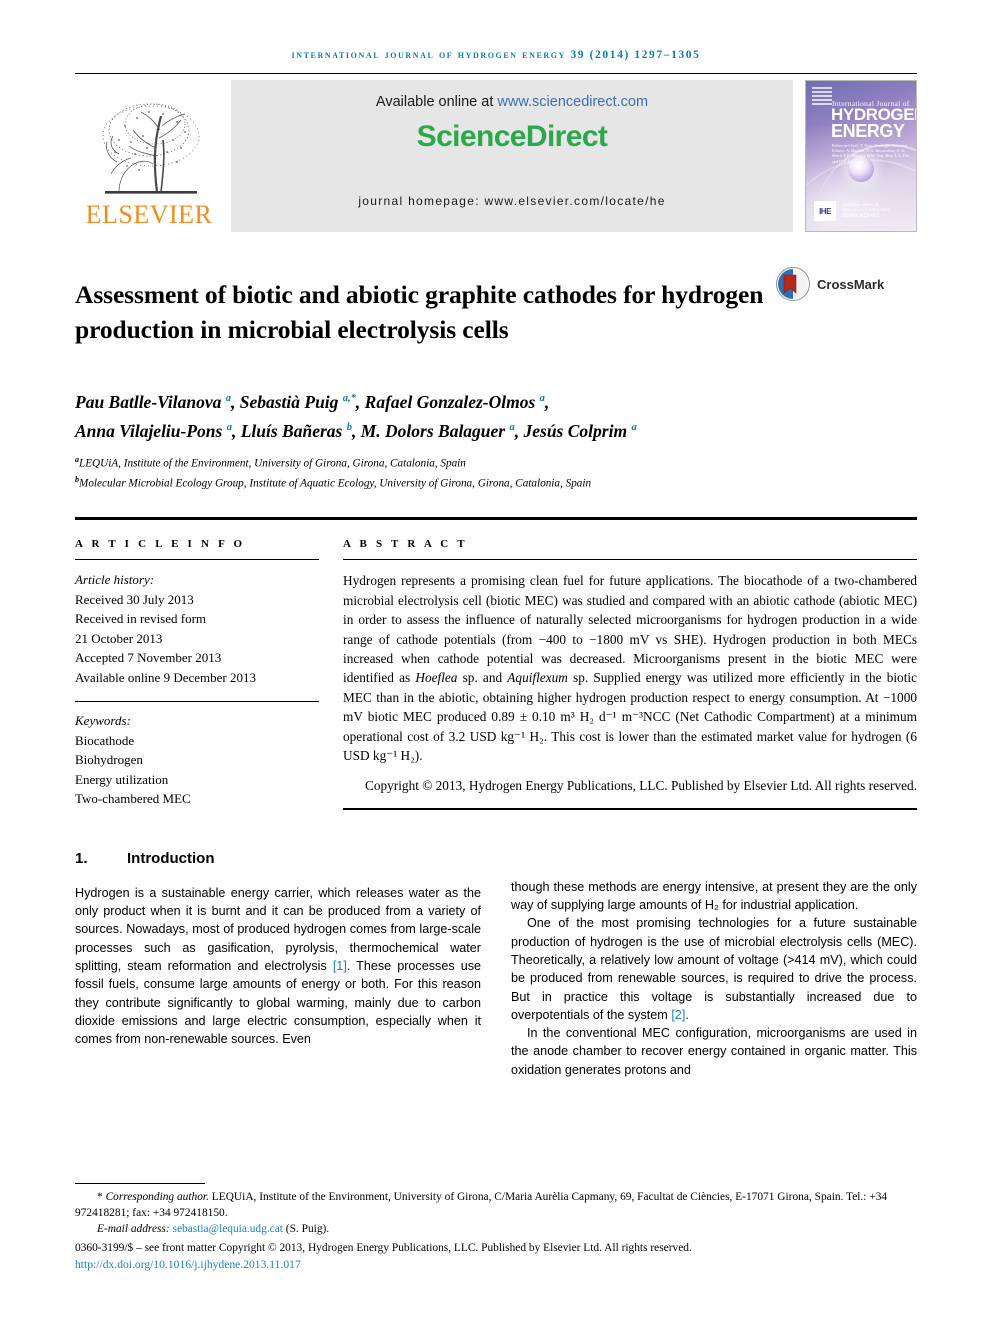 Image resolution: width=992 pixels, height=1323 pixels. I want to click on affil-marker: a,*, so click(349, 399).